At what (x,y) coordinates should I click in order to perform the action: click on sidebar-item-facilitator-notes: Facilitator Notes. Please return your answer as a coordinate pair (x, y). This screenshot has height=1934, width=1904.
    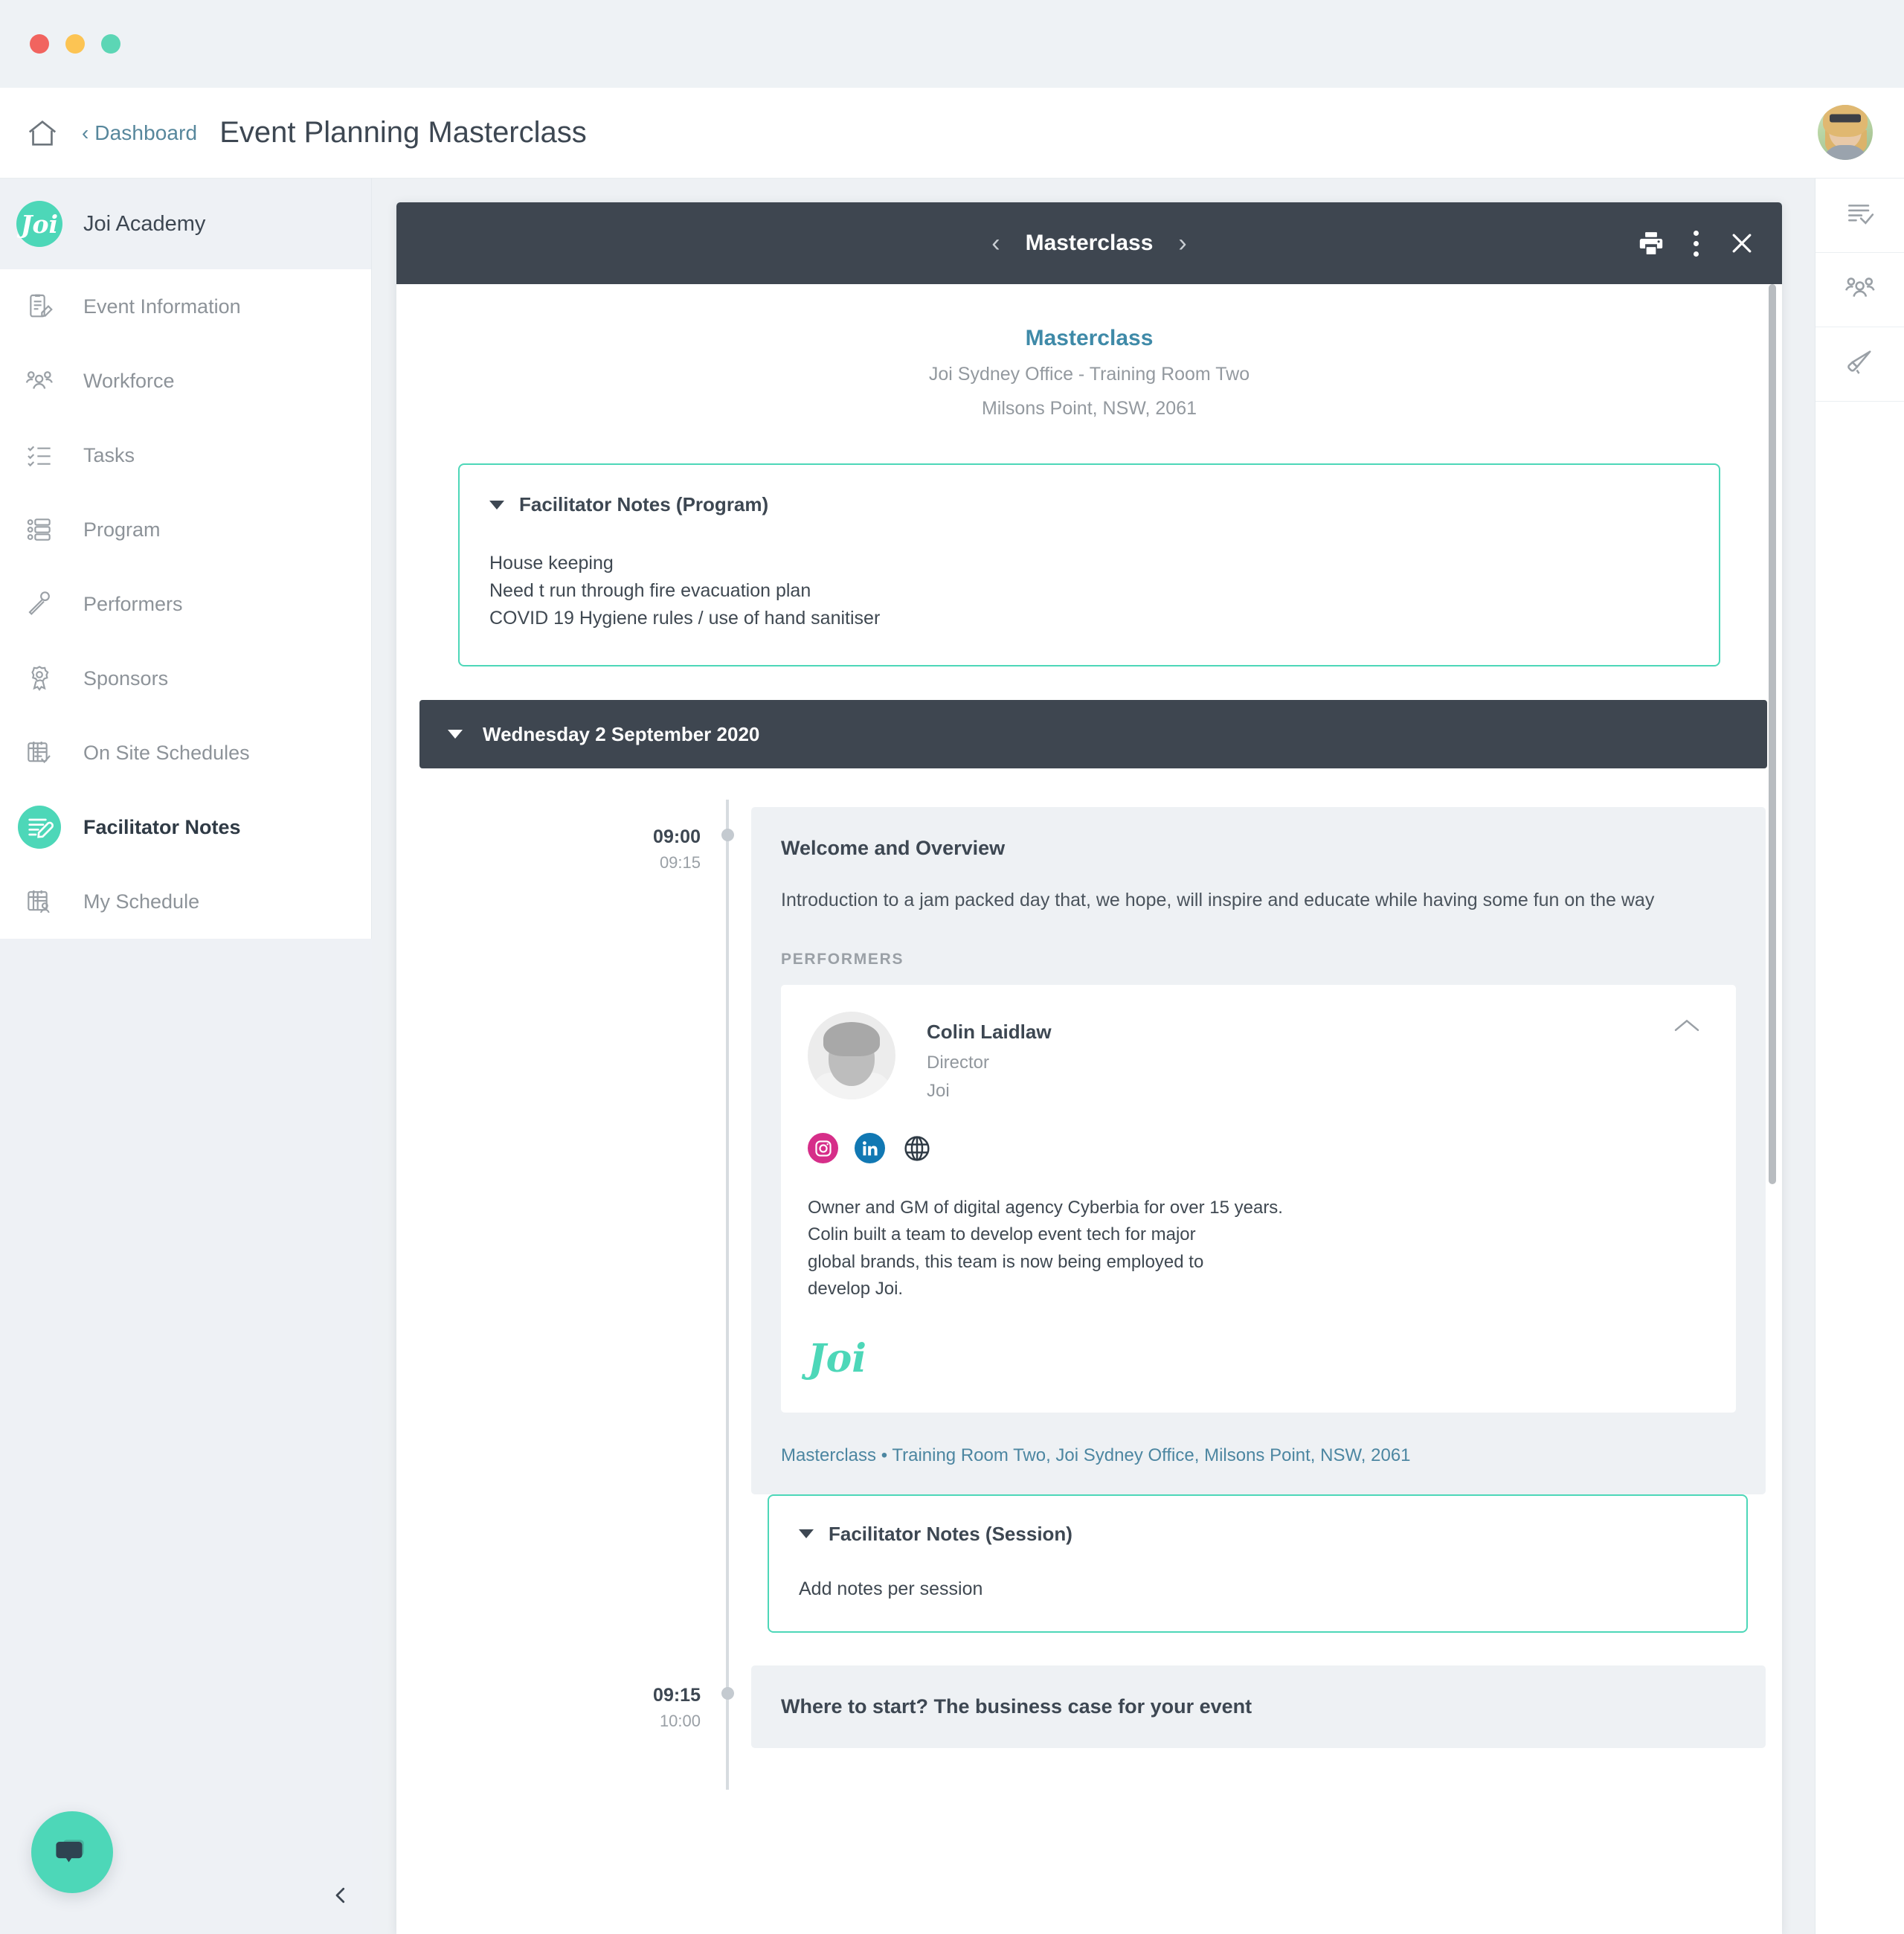
    Looking at the image, I should click on (186, 827).